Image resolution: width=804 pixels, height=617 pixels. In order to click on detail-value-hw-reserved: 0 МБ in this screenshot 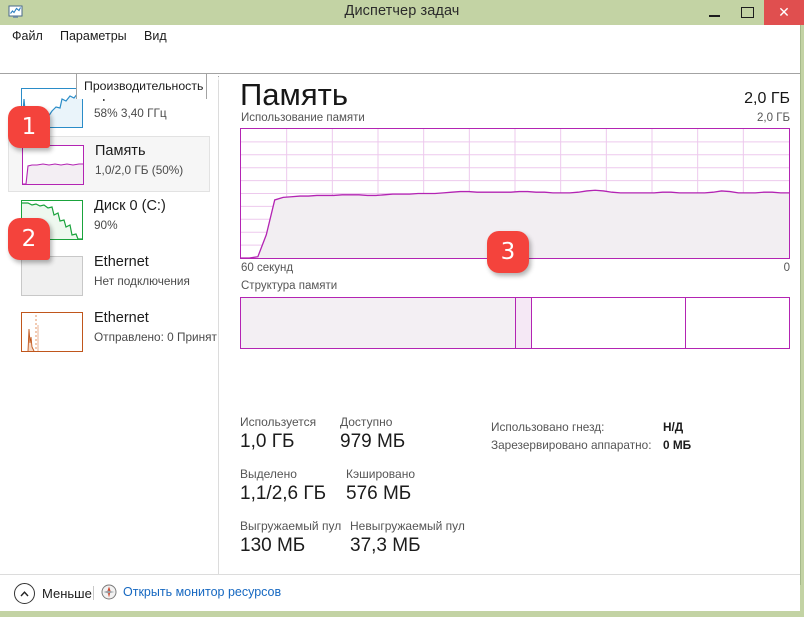, I will do `click(677, 445)`.